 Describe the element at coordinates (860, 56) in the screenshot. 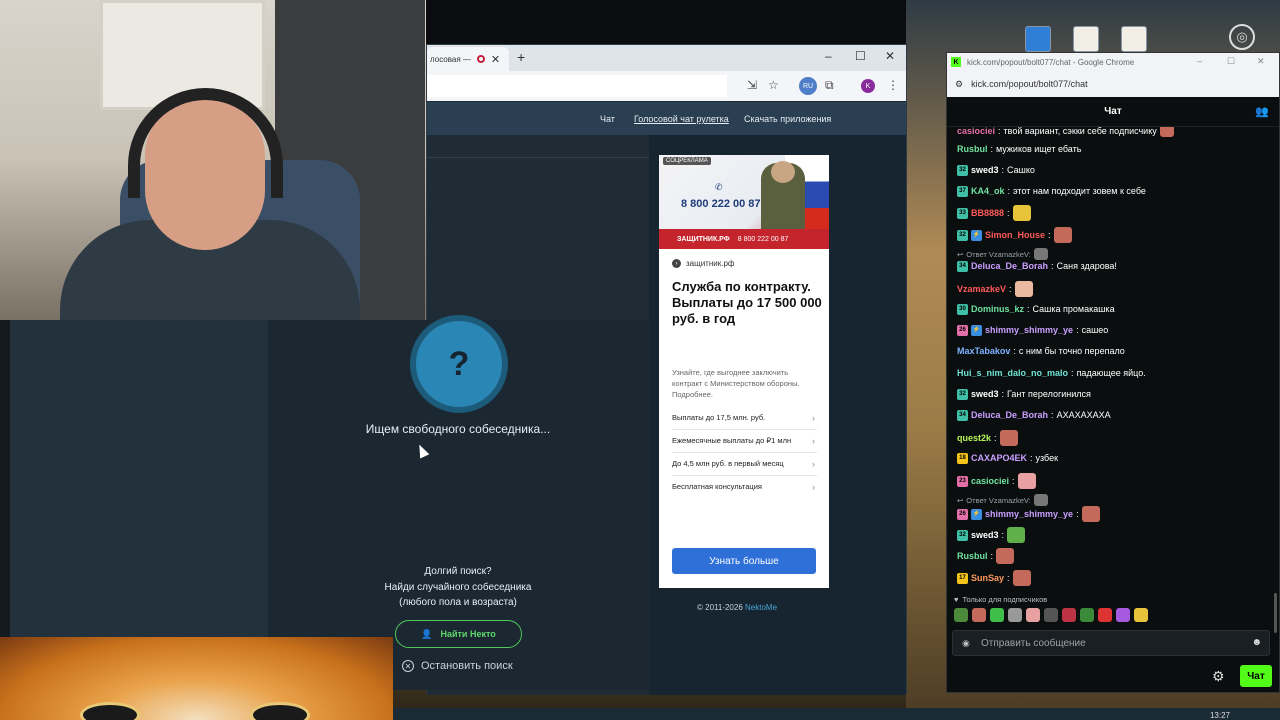

I see `maximize-button: ☐` at that location.